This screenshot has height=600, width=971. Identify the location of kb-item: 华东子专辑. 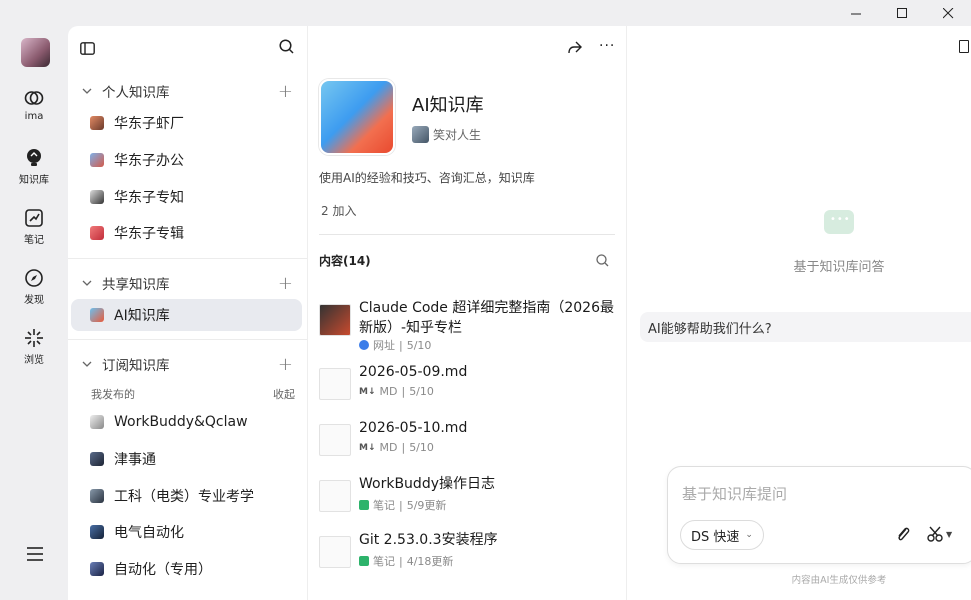
(186, 233).